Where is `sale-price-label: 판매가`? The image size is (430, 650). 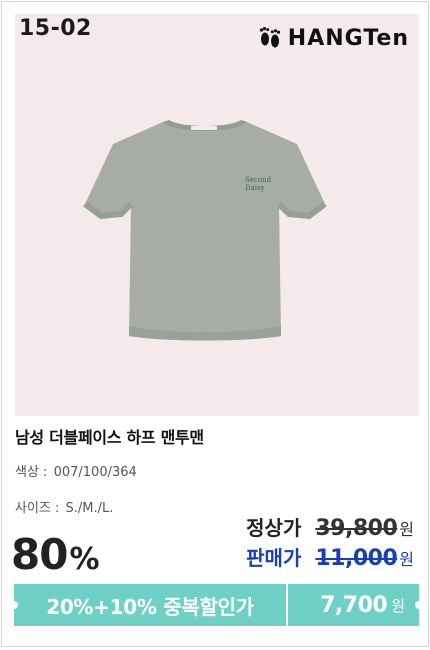
sale-price-label: 판매가 is located at coordinates (274, 558).